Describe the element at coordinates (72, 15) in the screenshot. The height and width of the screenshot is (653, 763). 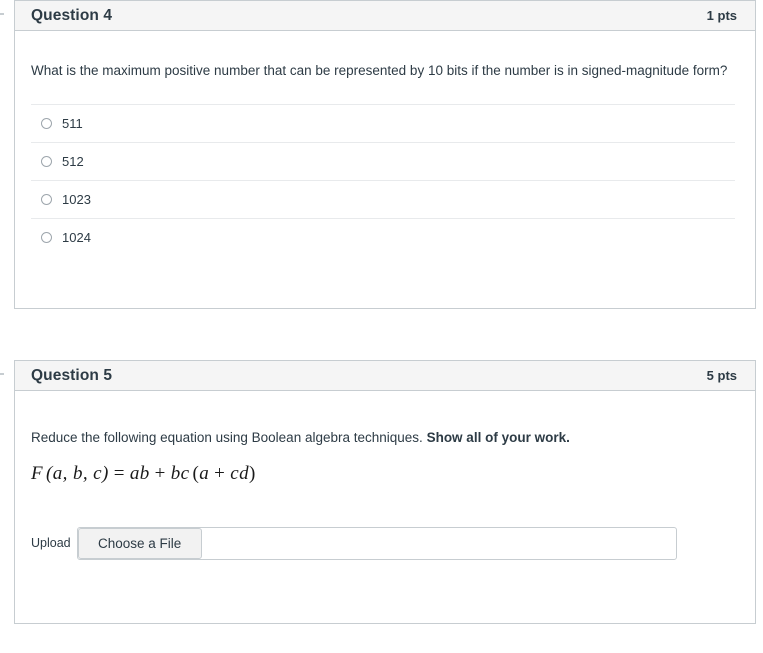
I see `question-title-4: Question 4` at that location.